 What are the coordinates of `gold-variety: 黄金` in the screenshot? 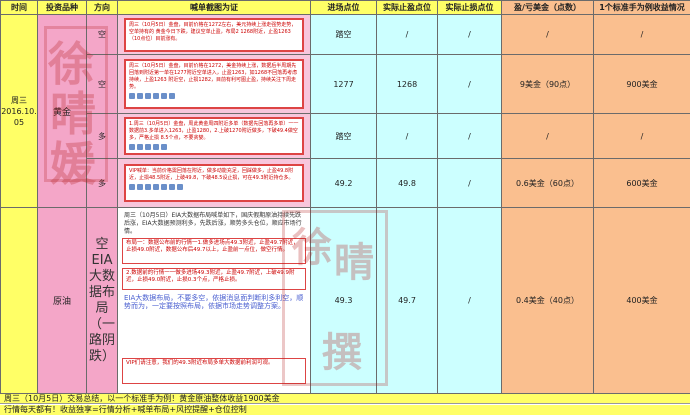 It's located at (61, 112).